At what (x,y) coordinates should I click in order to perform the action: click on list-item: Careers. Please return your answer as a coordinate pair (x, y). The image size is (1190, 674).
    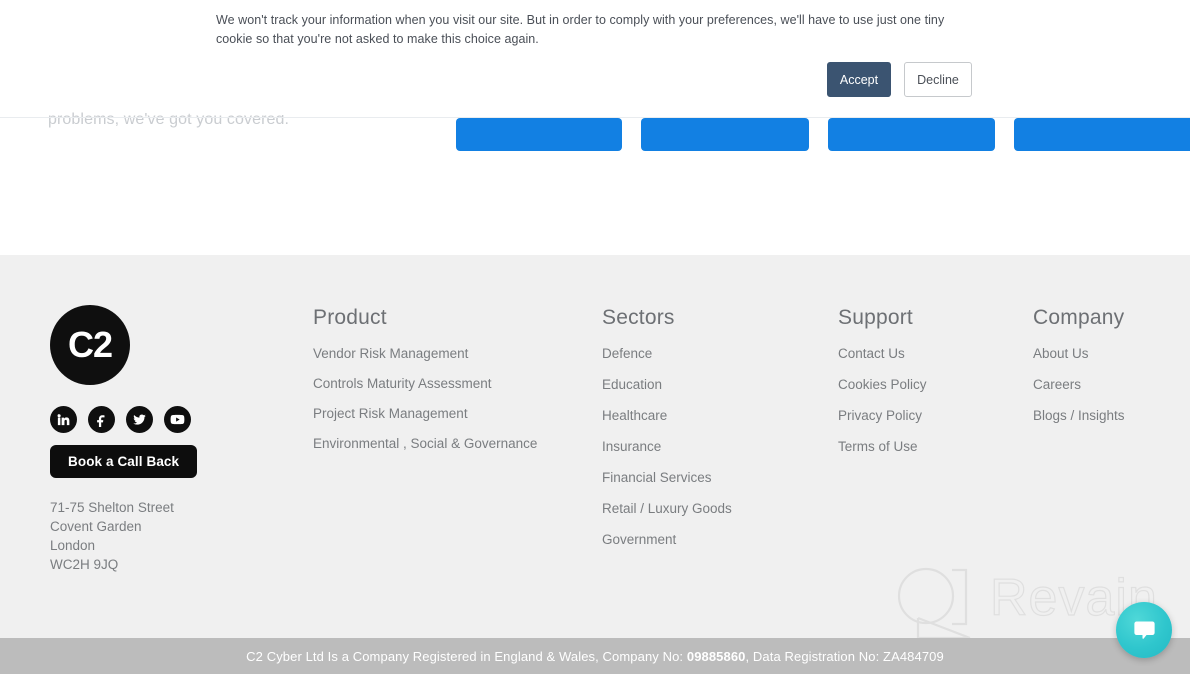
    Looking at the image, I should click on (1111, 385).